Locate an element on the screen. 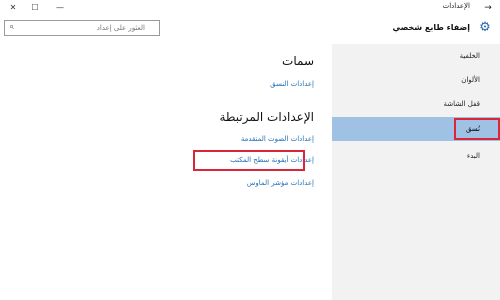  desktop-icon-highlight-box is located at coordinates (249, 160).